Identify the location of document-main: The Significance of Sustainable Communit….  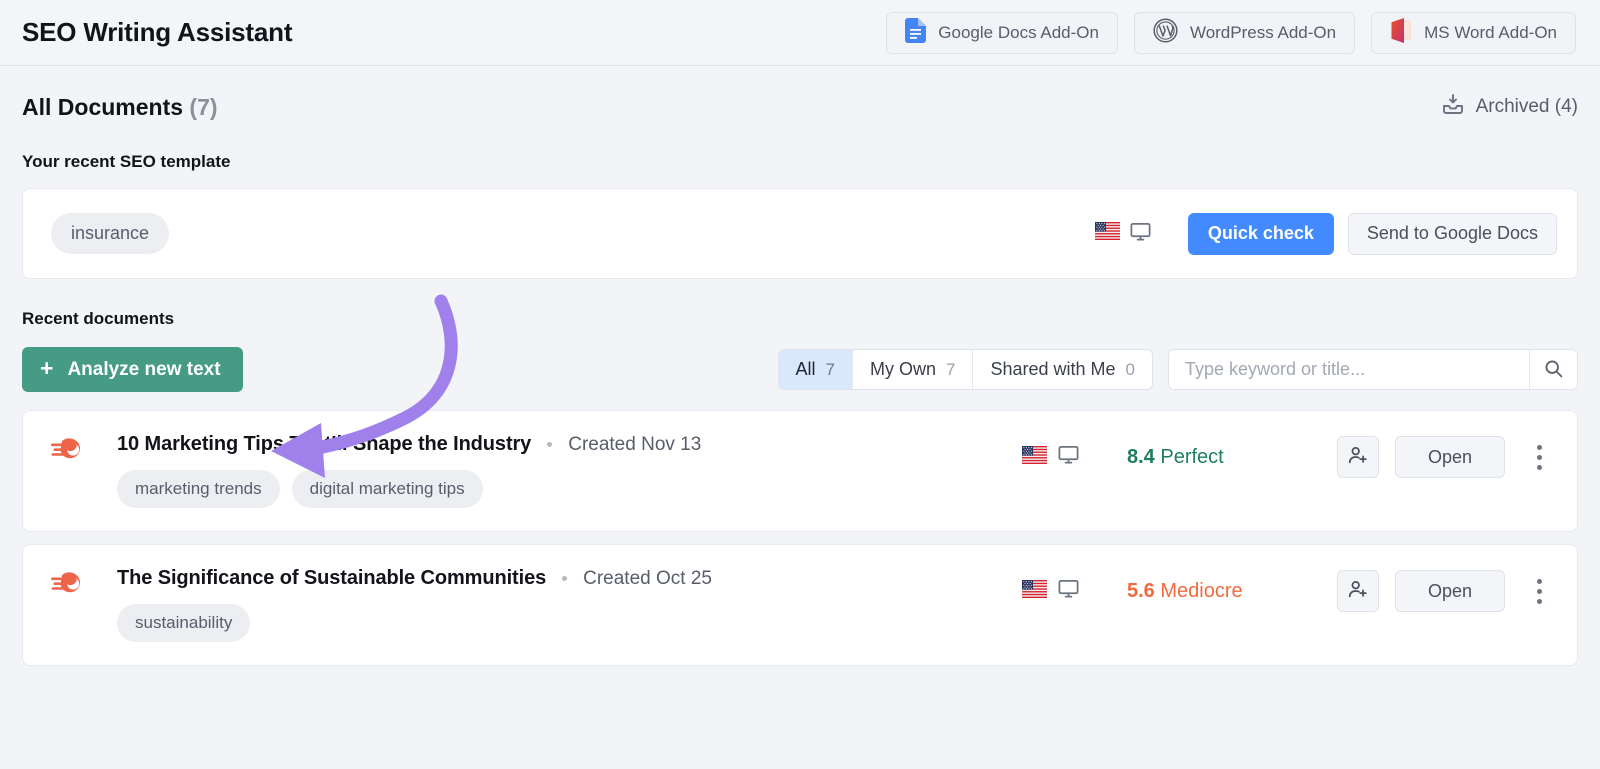
(536, 605).